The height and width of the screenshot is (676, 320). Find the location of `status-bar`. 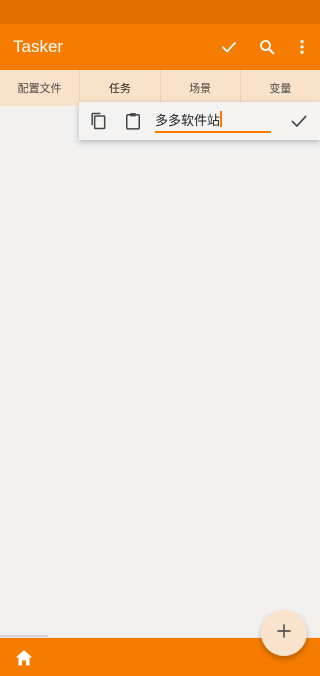

status-bar is located at coordinates (160, 12).